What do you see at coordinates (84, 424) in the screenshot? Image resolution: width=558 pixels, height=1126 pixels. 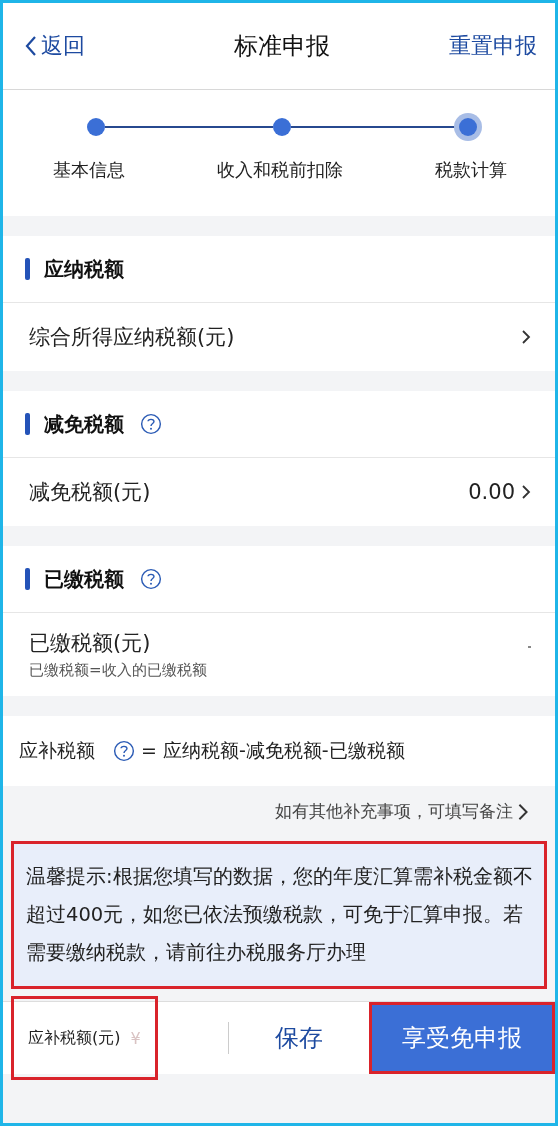 I see `section-title: 减免税额` at bounding box center [84, 424].